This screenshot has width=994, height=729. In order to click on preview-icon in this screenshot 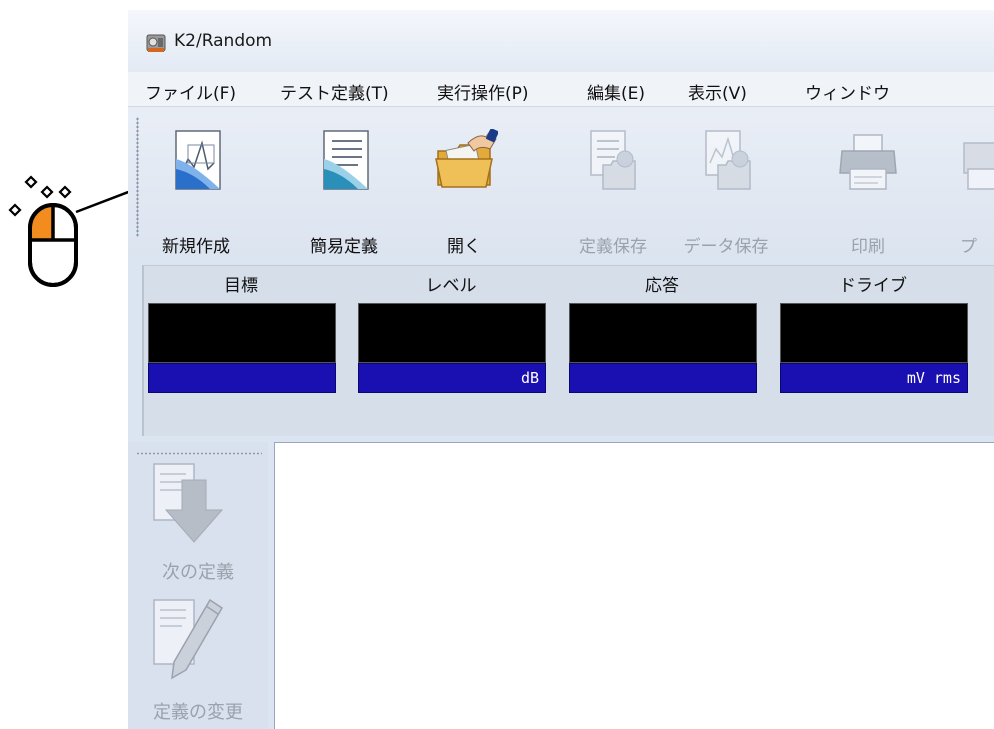, I will do `click(978, 166)`.